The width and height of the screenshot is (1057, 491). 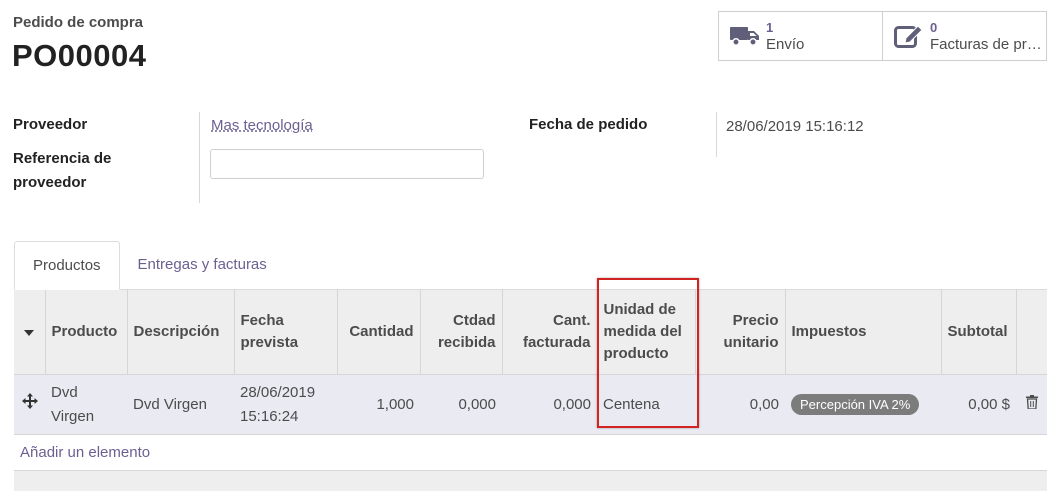 I want to click on cell-date-line2: 15:16:24, so click(x=269, y=416).